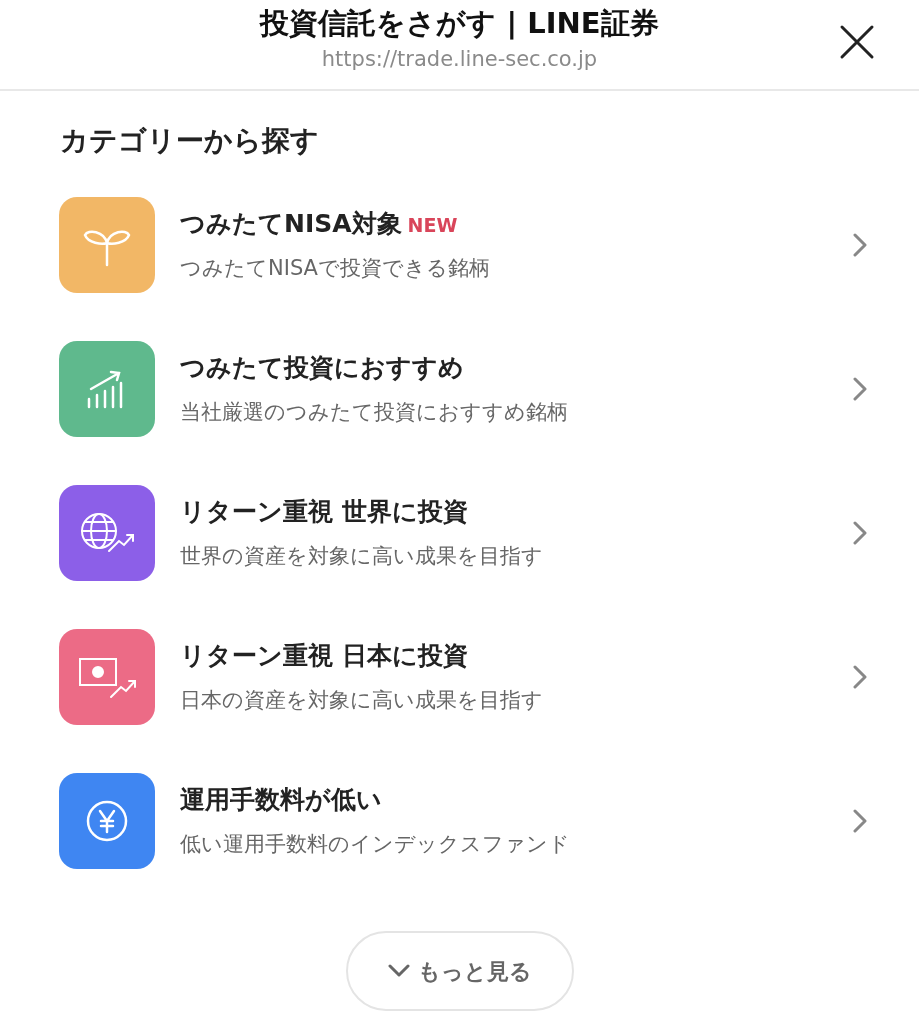 The image size is (919, 1024). What do you see at coordinates (857, 42) in the screenshot?
I see `close-icon` at bounding box center [857, 42].